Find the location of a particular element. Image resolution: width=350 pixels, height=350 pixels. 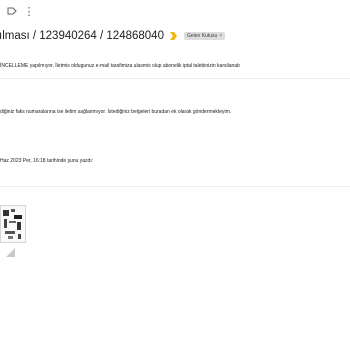

label-icon is located at coordinates (12, 11).